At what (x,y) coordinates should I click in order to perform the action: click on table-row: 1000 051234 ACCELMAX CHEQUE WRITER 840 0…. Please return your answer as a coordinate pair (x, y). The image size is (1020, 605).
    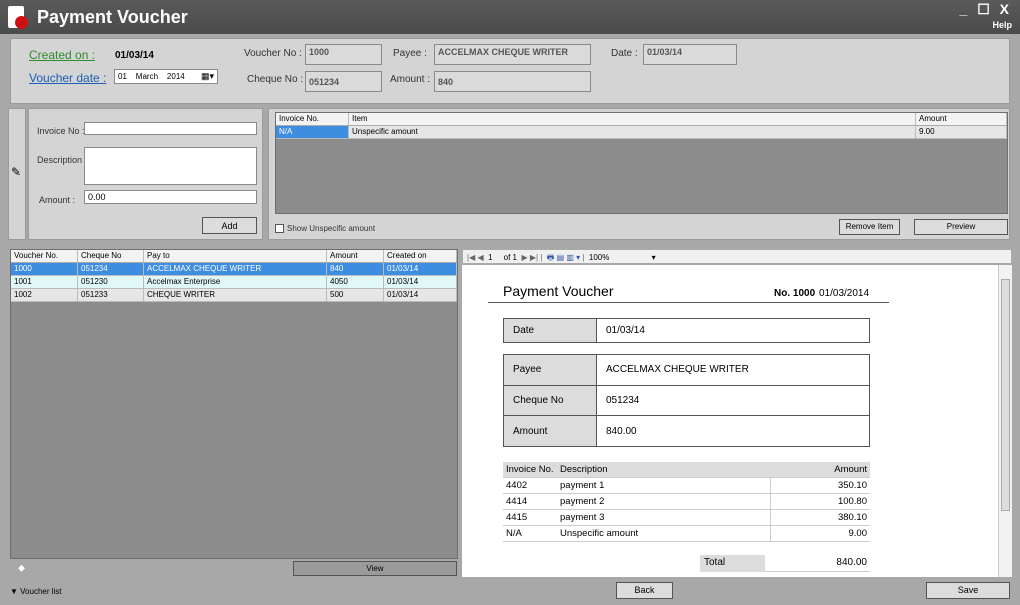
    Looking at the image, I should click on (234, 269).